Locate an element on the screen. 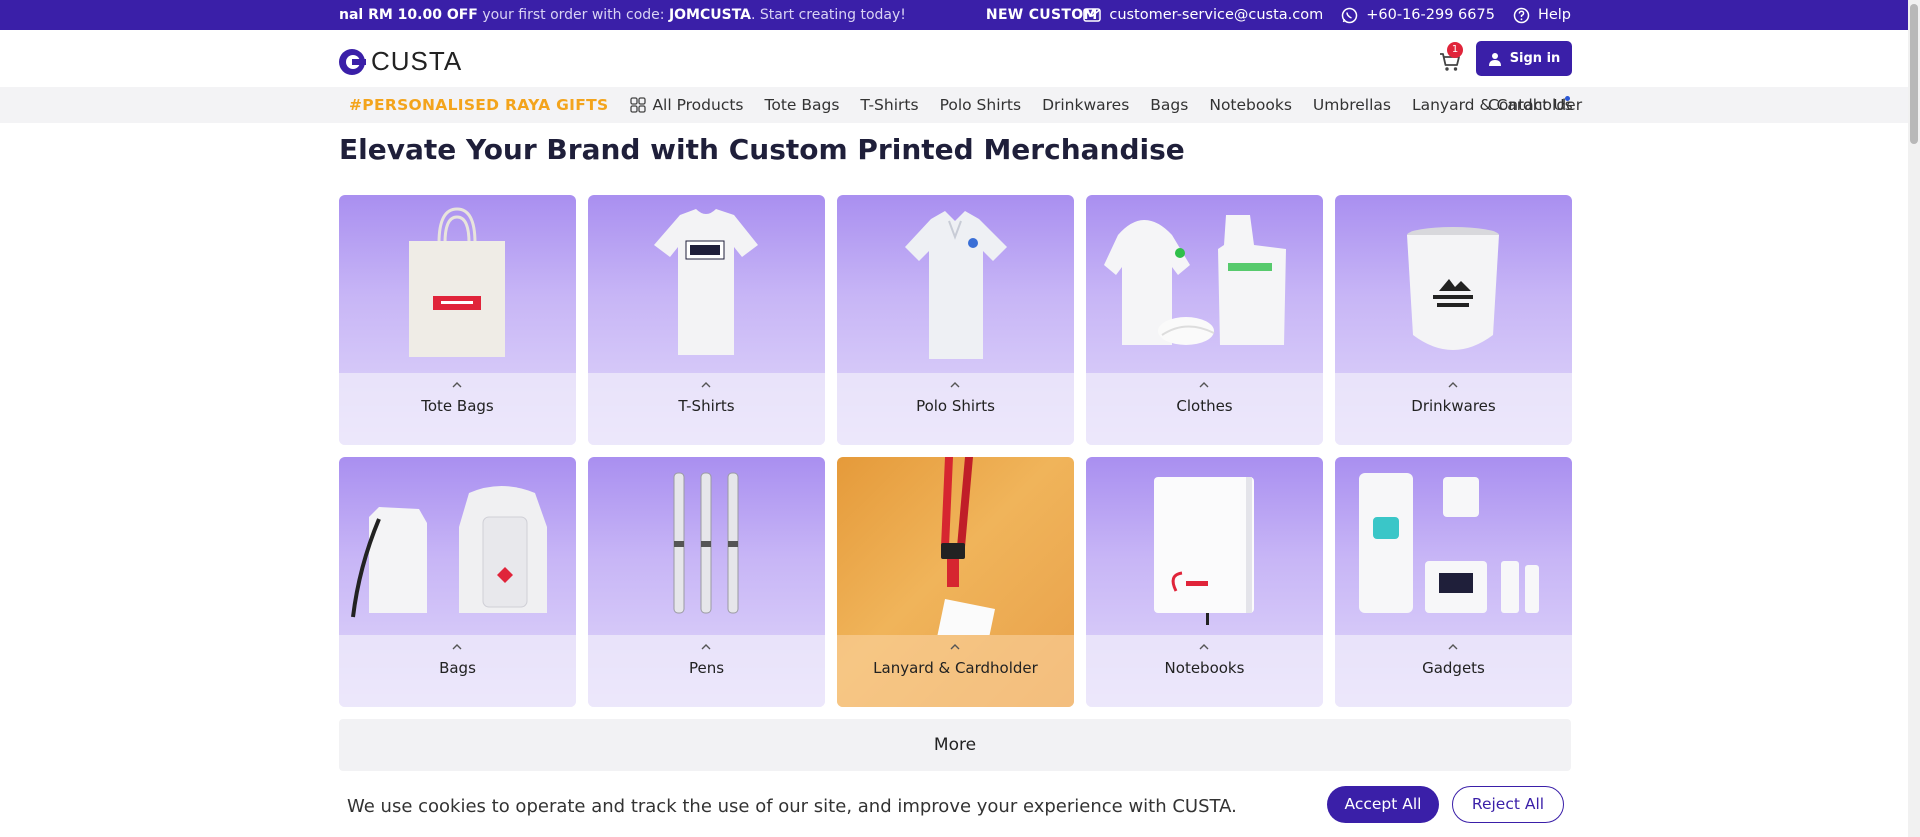  gadgets-image is located at coordinates (1453, 546).